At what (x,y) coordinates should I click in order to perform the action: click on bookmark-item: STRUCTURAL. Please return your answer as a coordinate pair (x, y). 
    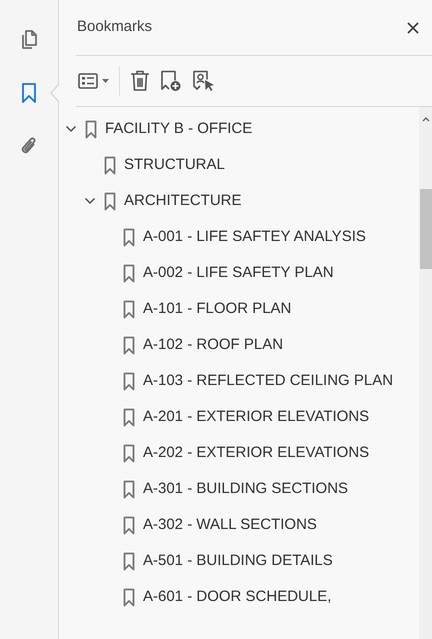
    Looking at the image, I should click on (176, 165).